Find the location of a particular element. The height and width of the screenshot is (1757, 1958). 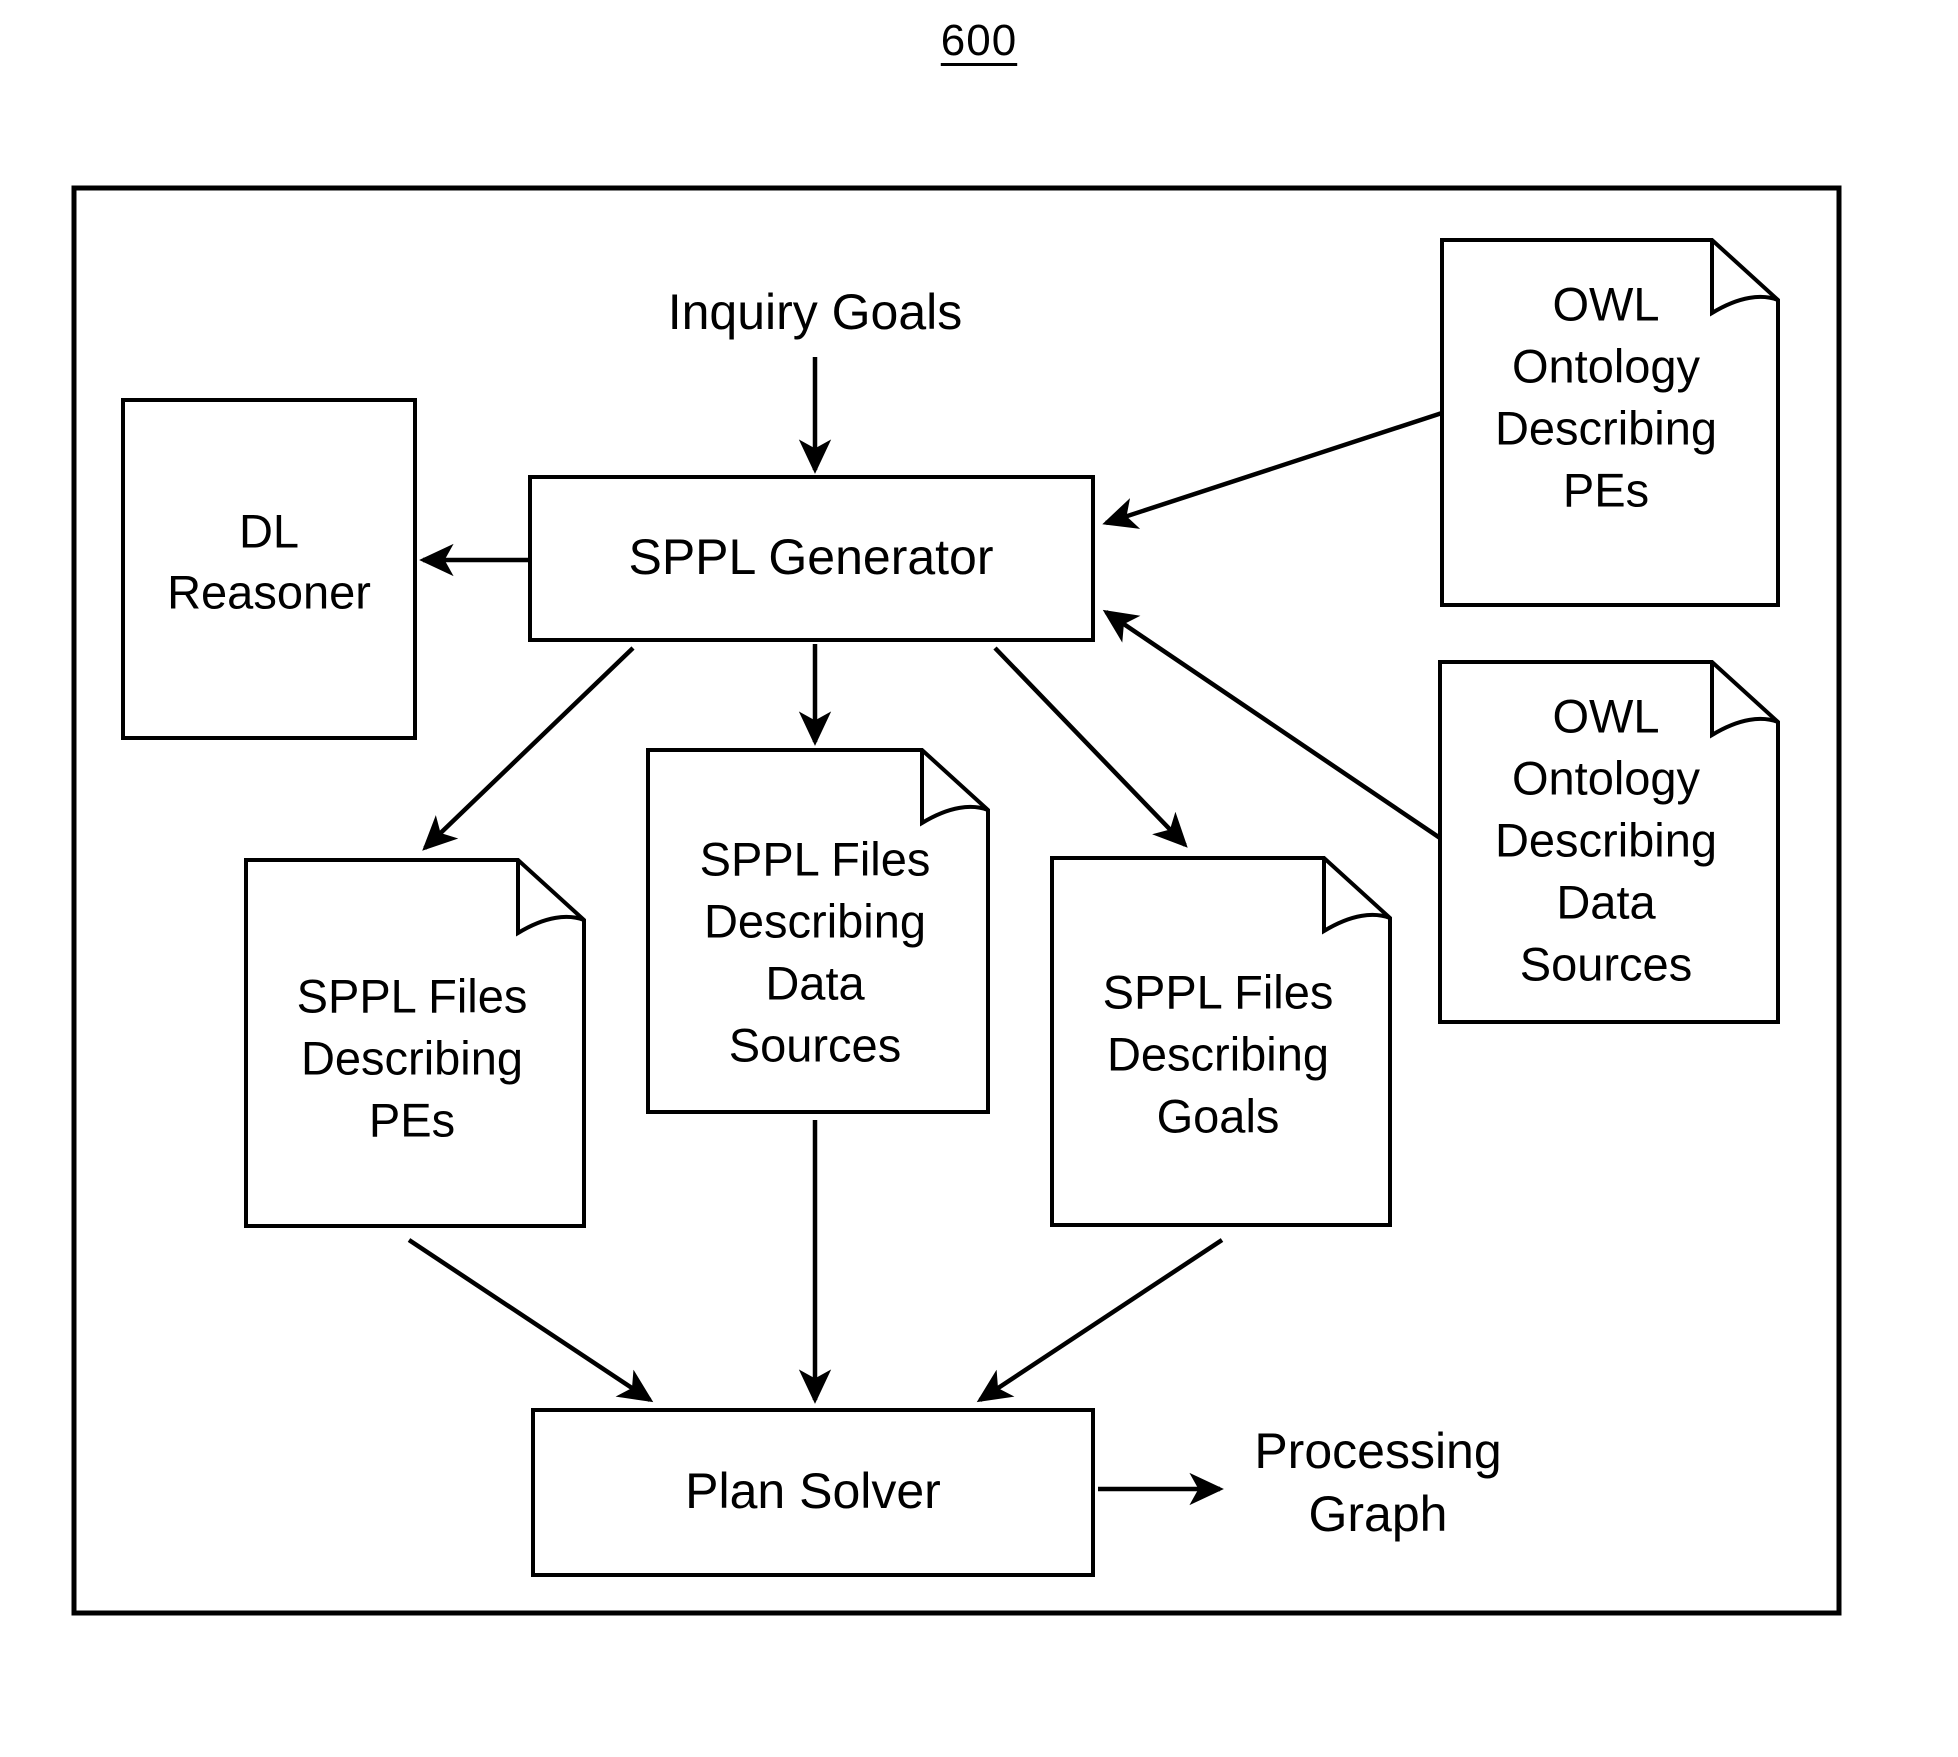

owl-ontology-data-sources-line-5: Sources is located at coordinates (1606, 963).